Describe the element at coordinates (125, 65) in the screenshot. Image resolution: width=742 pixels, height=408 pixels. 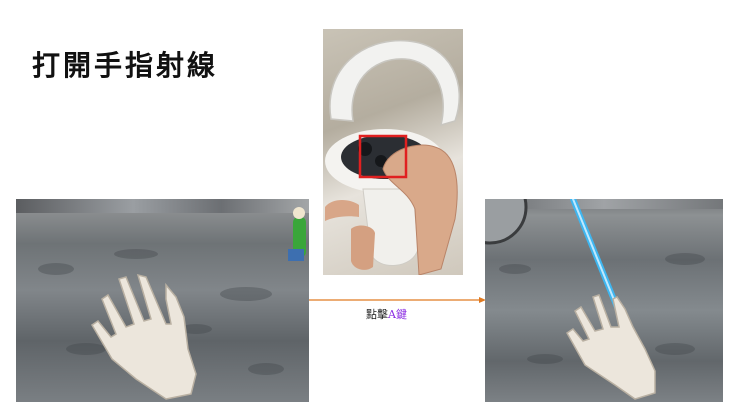
I see `slide-title: 打開手指射線` at that location.